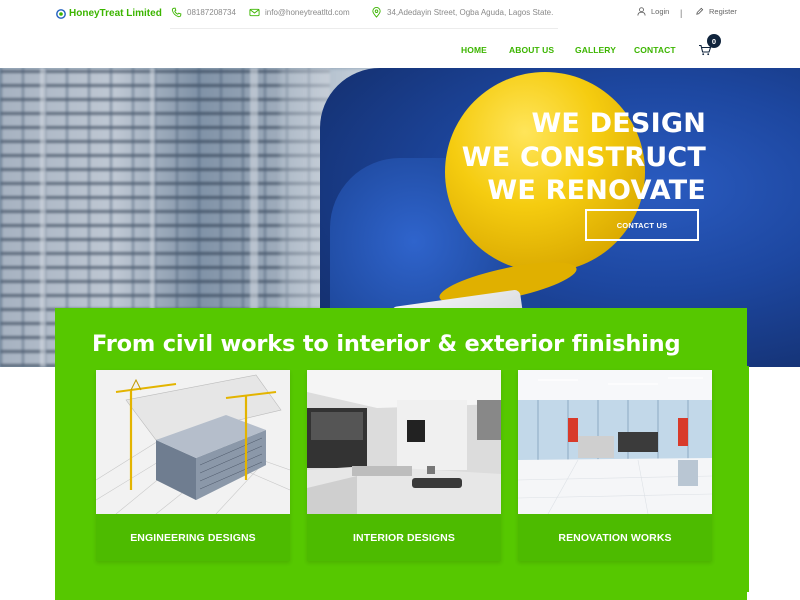  I want to click on renovation-image, so click(615, 442).